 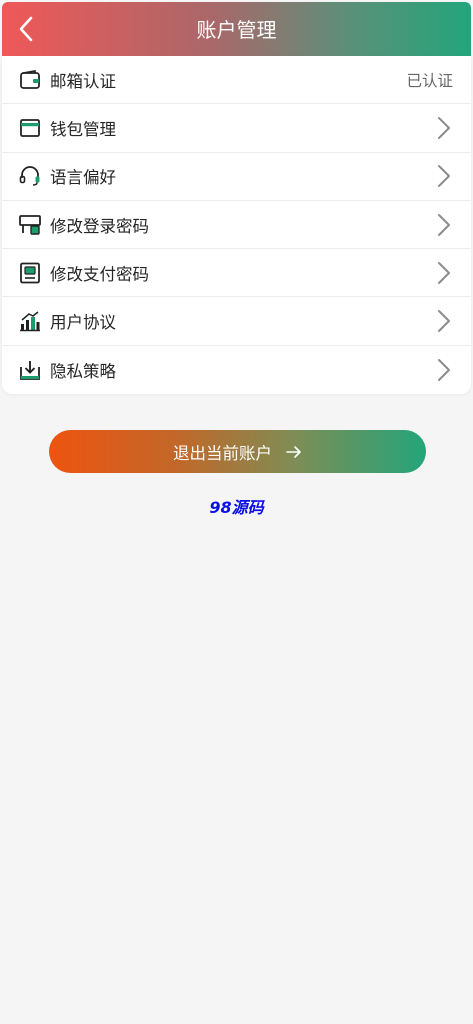 What do you see at coordinates (236, 507) in the screenshot?
I see `brand-watermark: 98源码` at bounding box center [236, 507].